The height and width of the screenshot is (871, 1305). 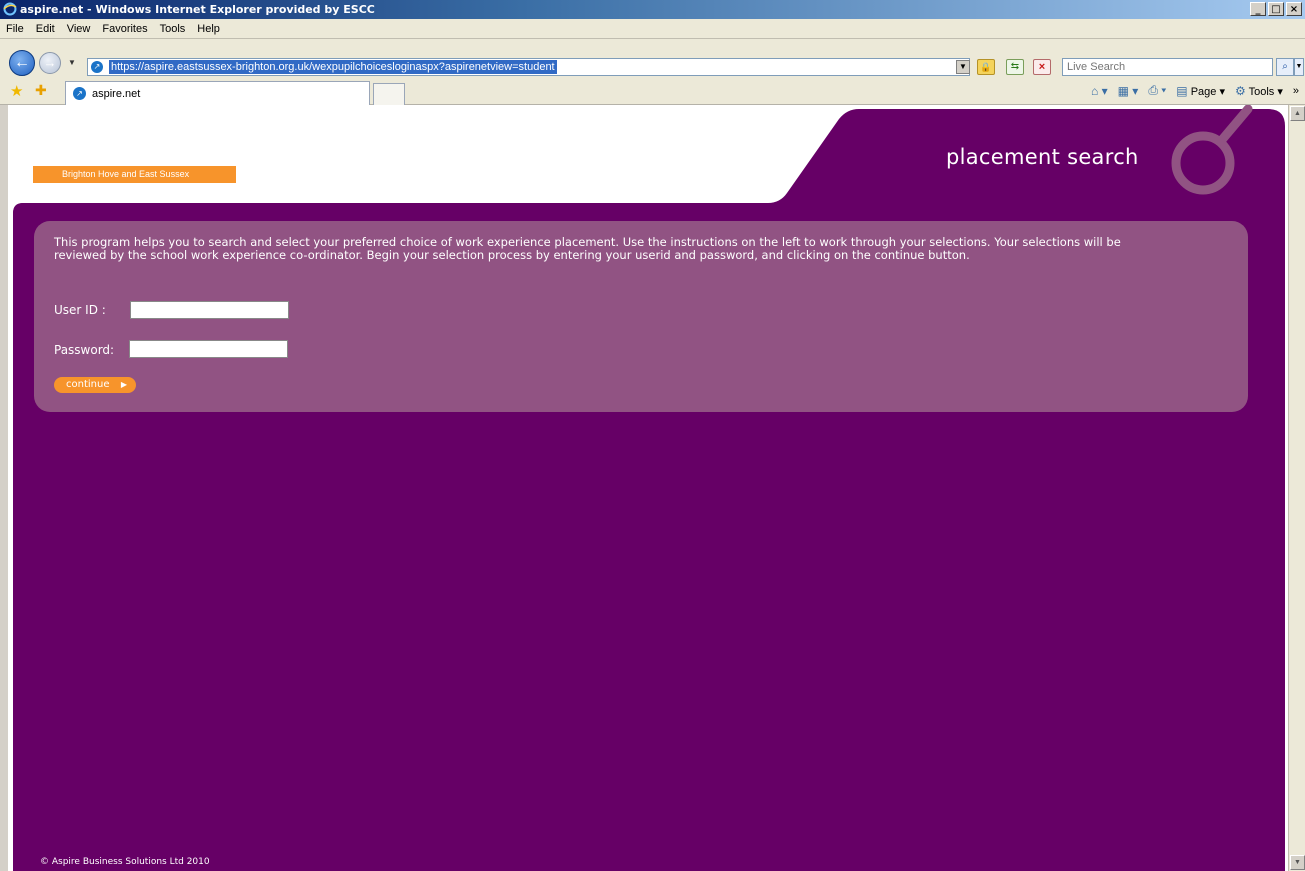 What do you see at coordinates (84, 350) in the screenshot?
I see `password-label: Password:` at bounding box center [84, 350].